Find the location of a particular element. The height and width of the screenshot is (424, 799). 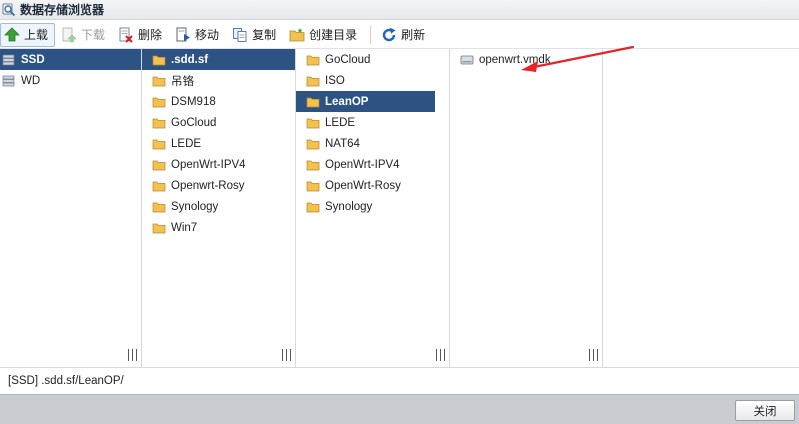

close-button: 关闭 is located at coordinates (765, 410).